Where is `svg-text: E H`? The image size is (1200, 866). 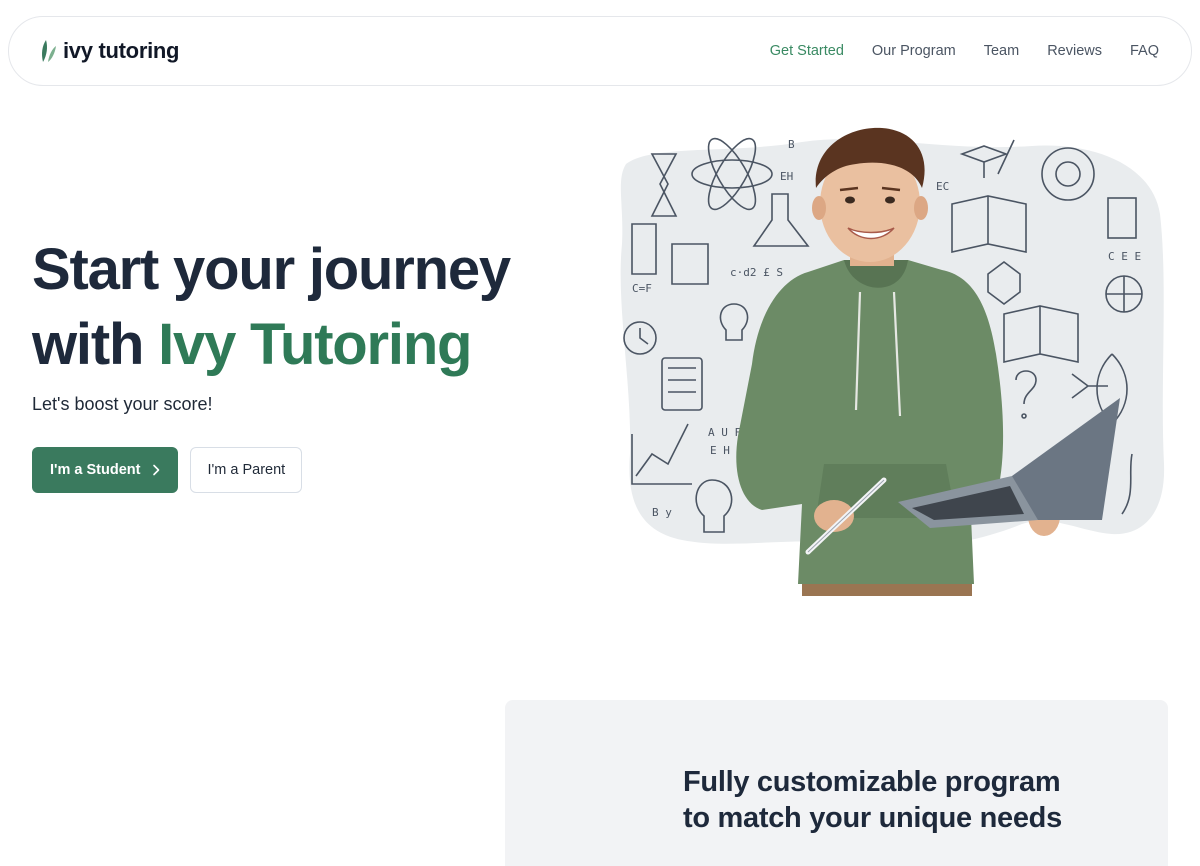 svg-text: E H is located at coordinates (720, 450).